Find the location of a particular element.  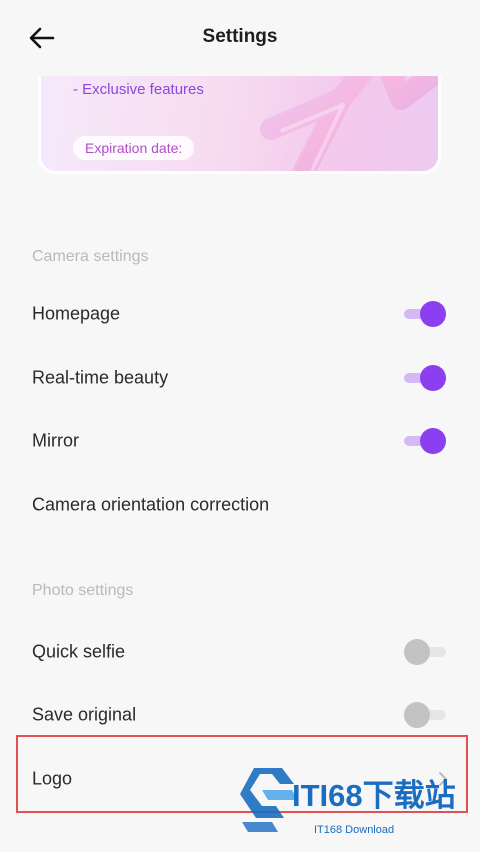

camera-settings-heading: Camera settings is located at coordinates (90, 256).